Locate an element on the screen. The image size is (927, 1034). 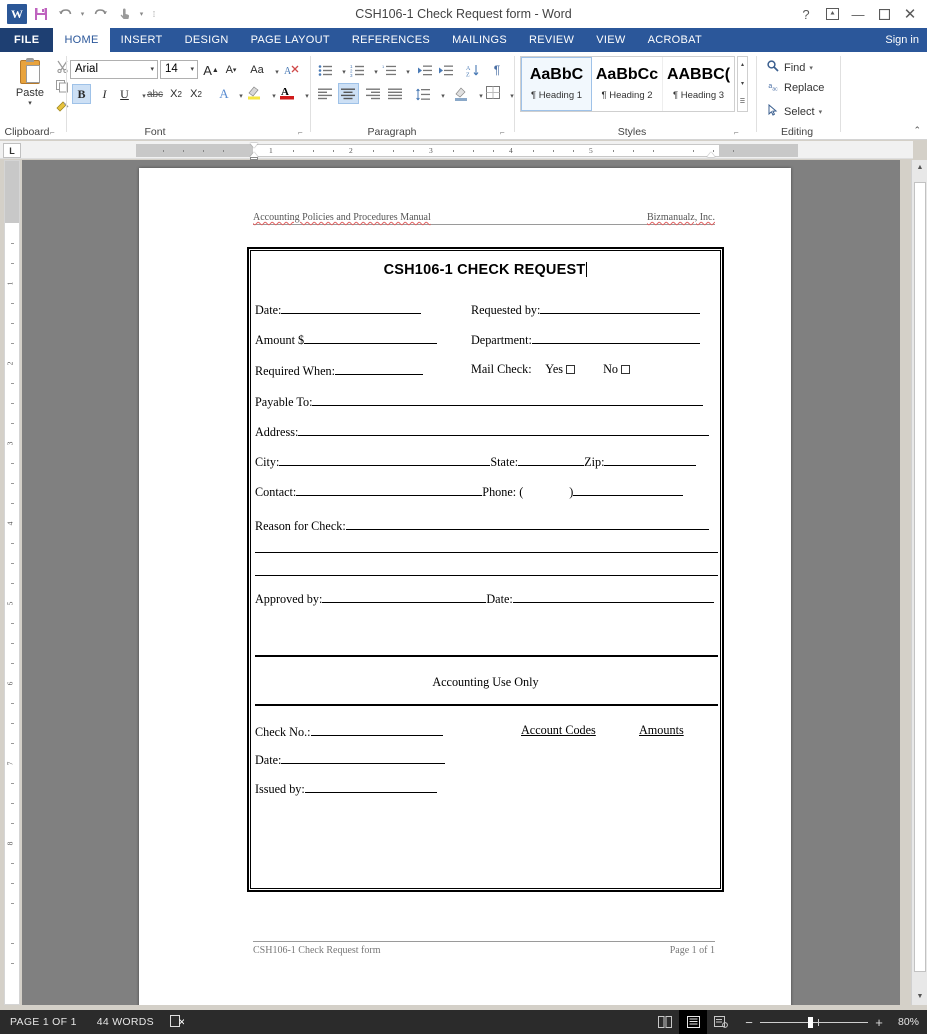
subscript-button: X2 is located at coordinates (176, 94).